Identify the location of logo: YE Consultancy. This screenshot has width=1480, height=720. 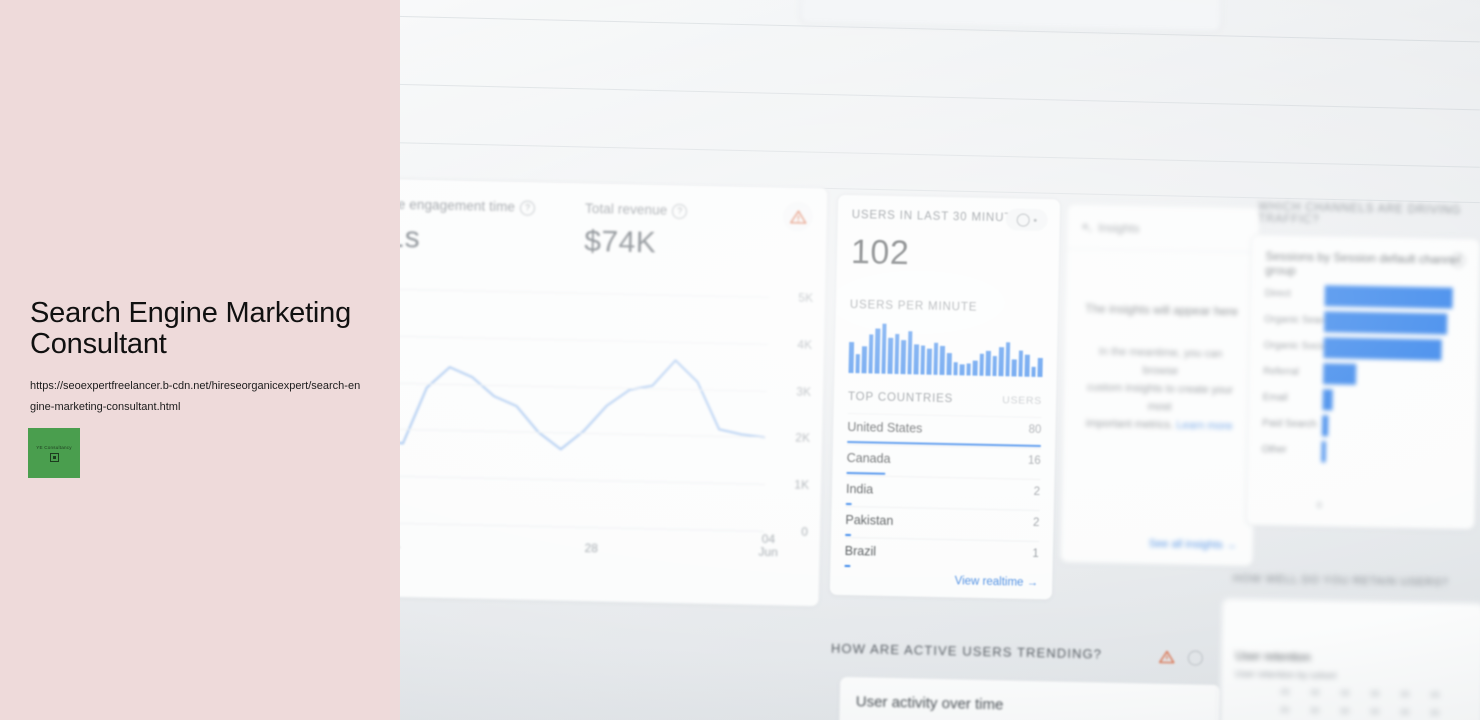
(54, 453).